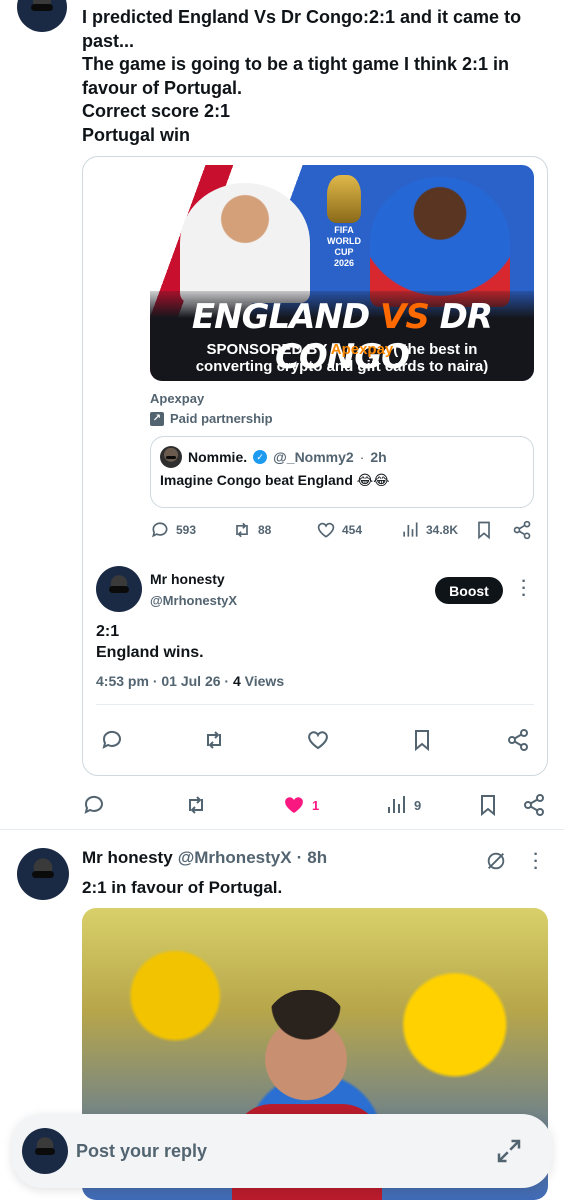 The image size is (564, 1200). I want to click on second-post-text: 2:1 in favour of Portugal., so click(182, 887).